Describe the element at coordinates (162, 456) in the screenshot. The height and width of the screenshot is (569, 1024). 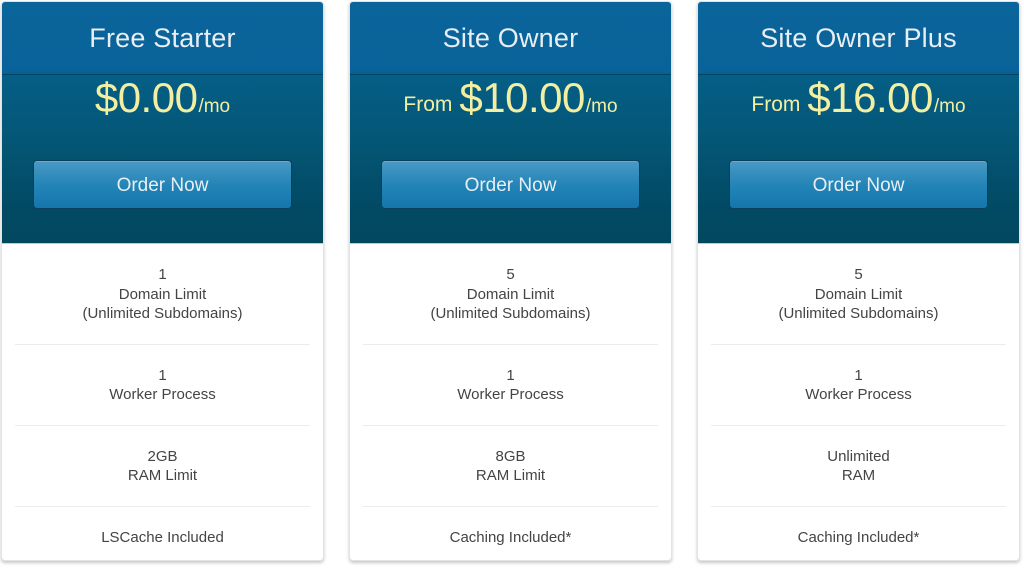
I see `feature-line: 2GB` at that location.